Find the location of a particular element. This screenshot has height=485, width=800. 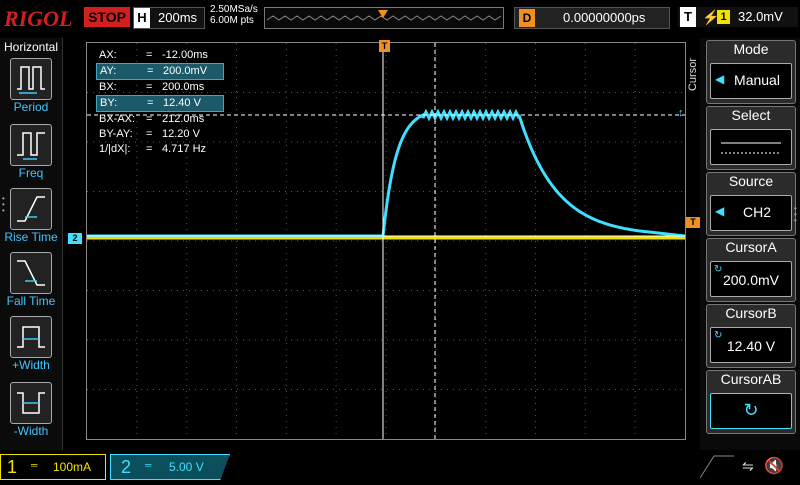

ch2-coupling-icon: ═ is located at coordinates (148, 465).